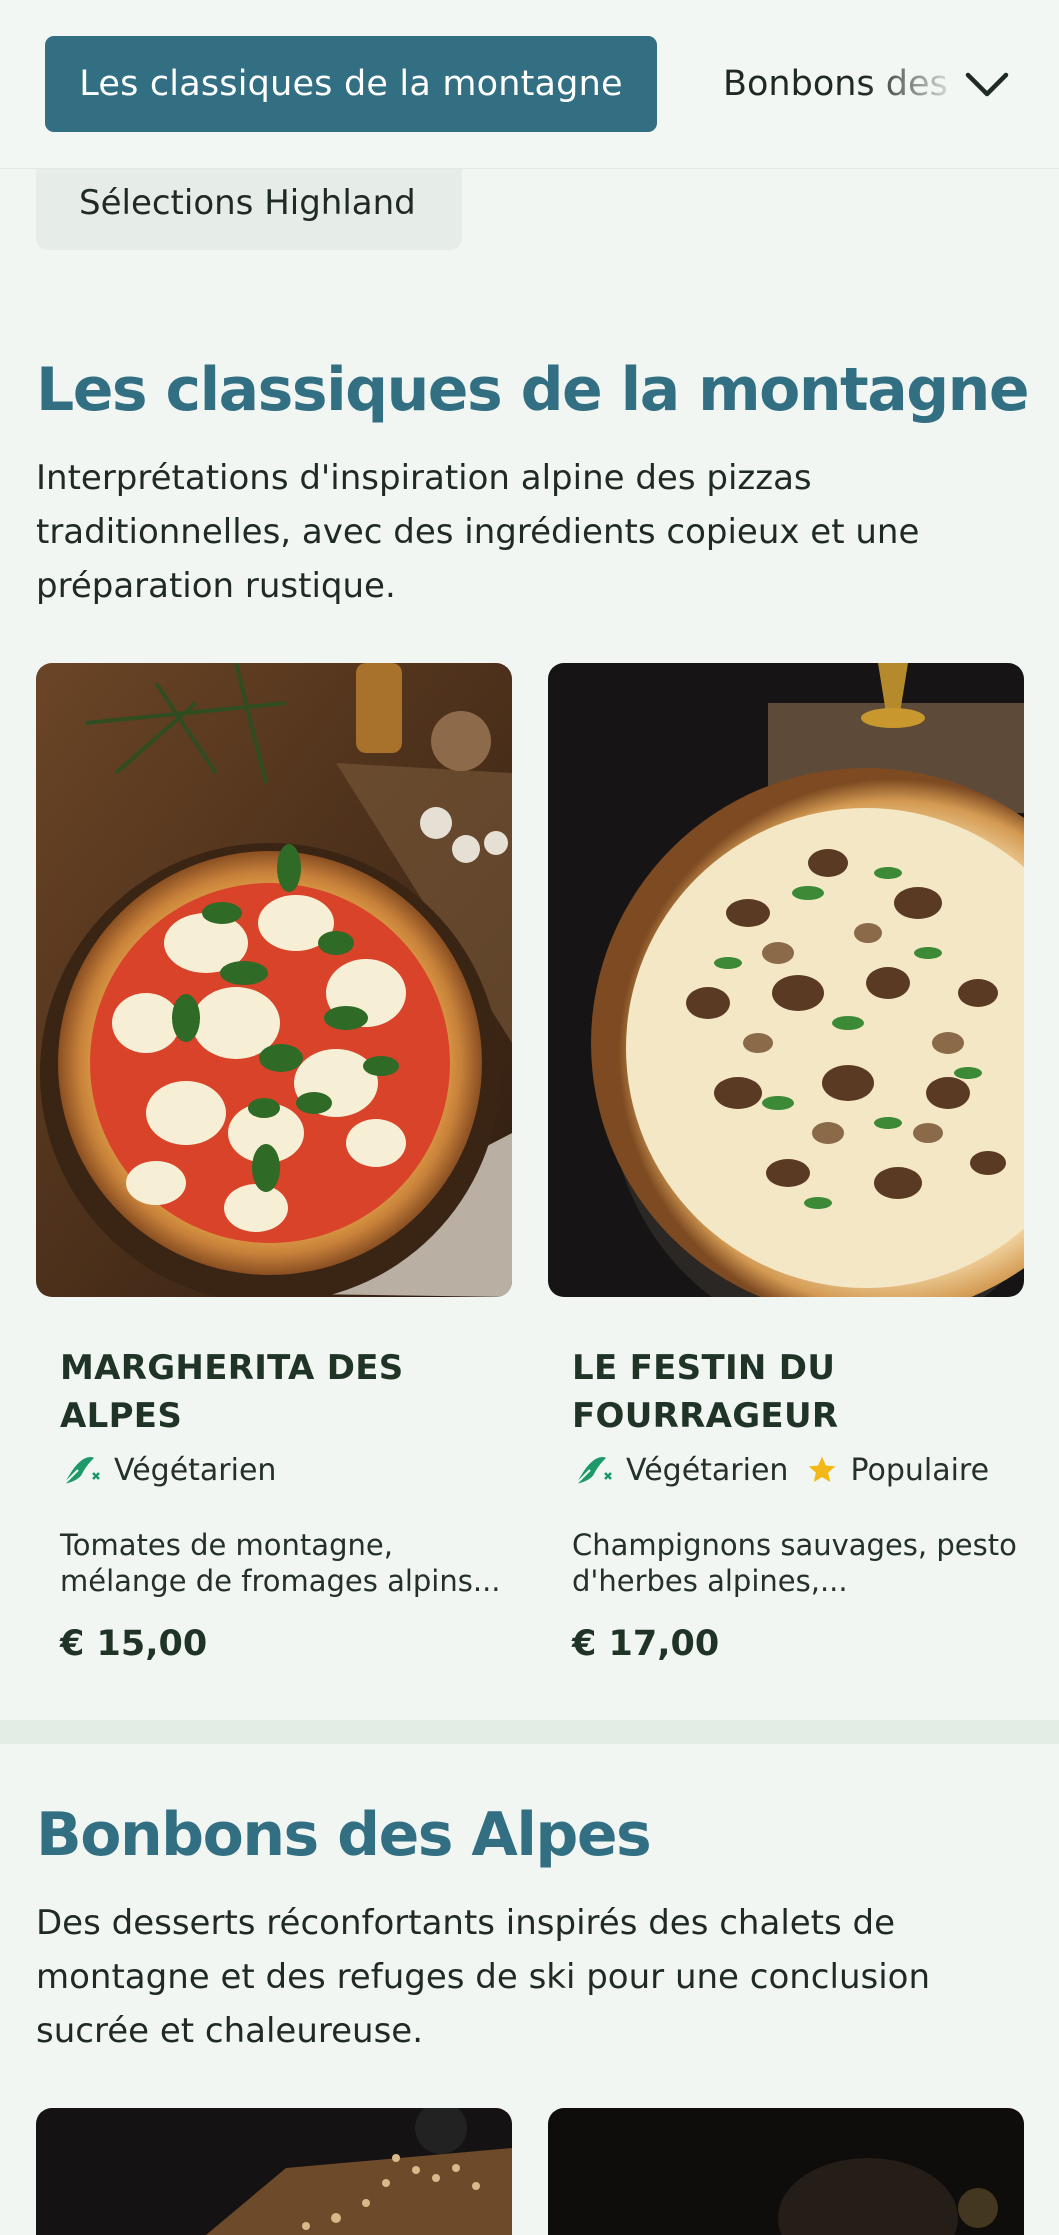 Image resolution: width=1059 pixels, height=2235 pixels. What do you see at coordinates (838, 84) in the screenshot?
I see `tab-bonbons-des-alpes: Bonbons des Alpes` at bounding box center [838, 84].